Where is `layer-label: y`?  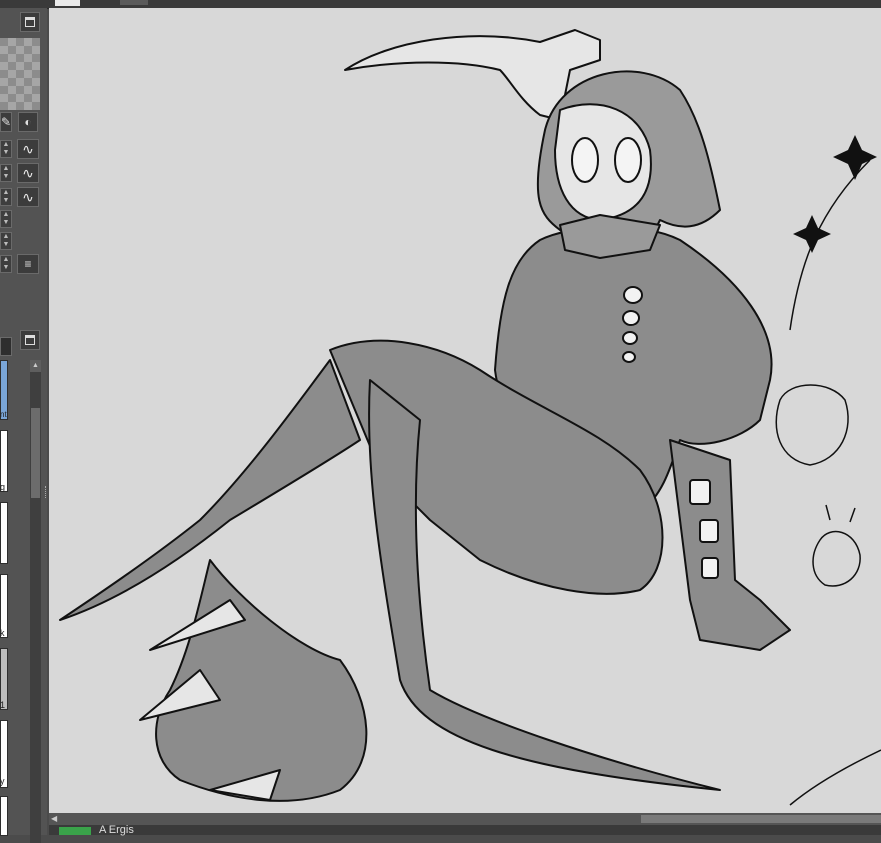 layer-label: y is located at coordinates (2, 781).